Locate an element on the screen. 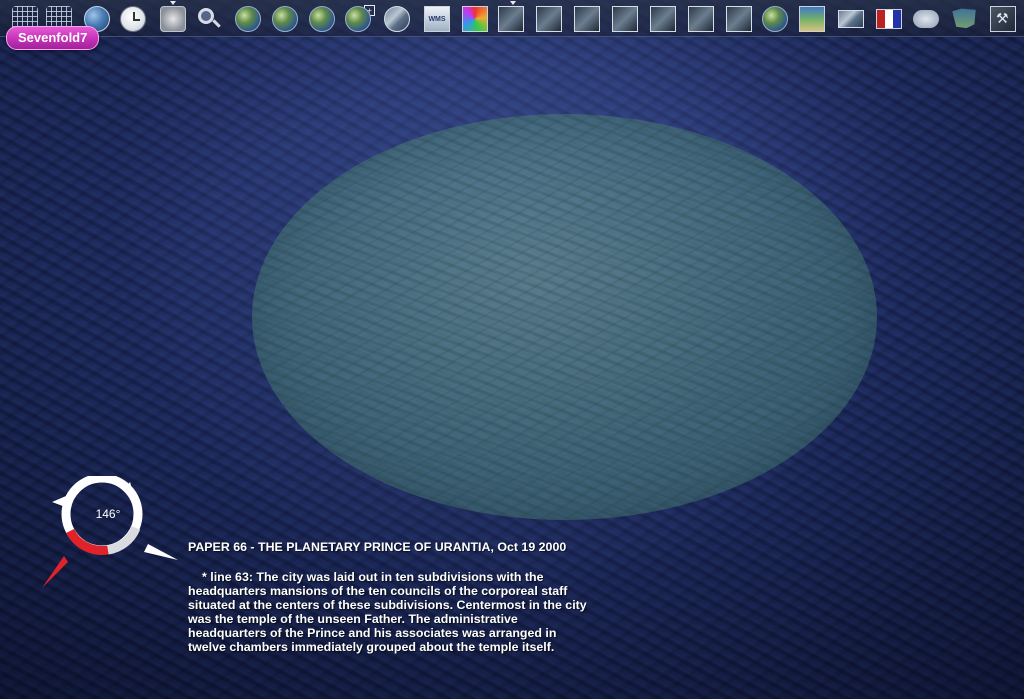  moon-globe-icon is located at coordinates (775, 19).